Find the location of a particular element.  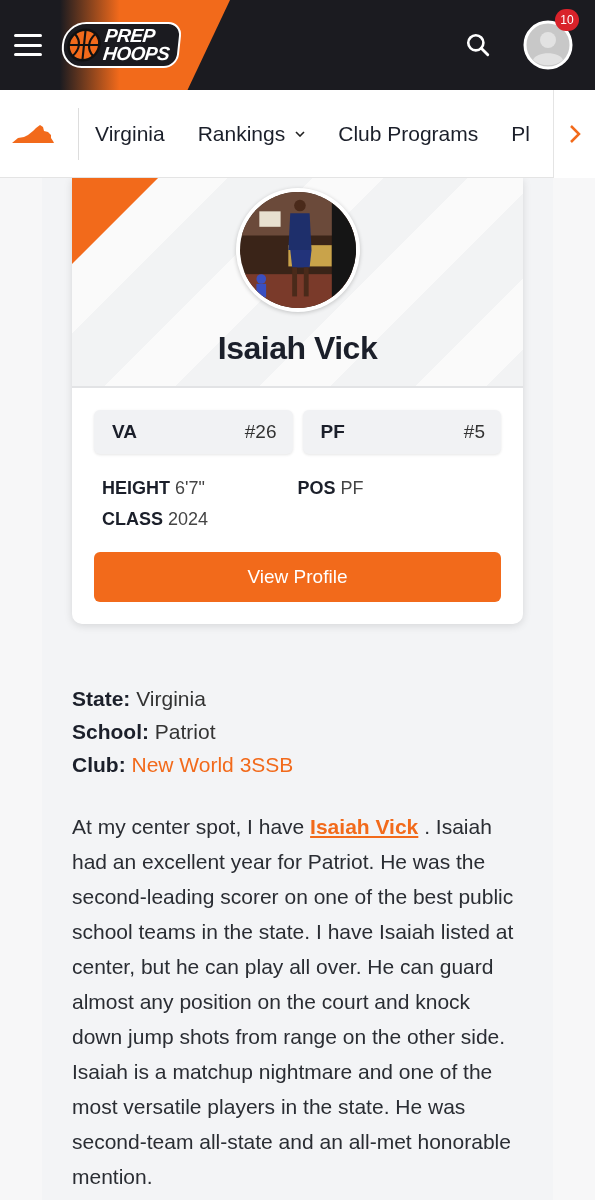

logo: PREP HOOPS is located at coordinates (121, 45).